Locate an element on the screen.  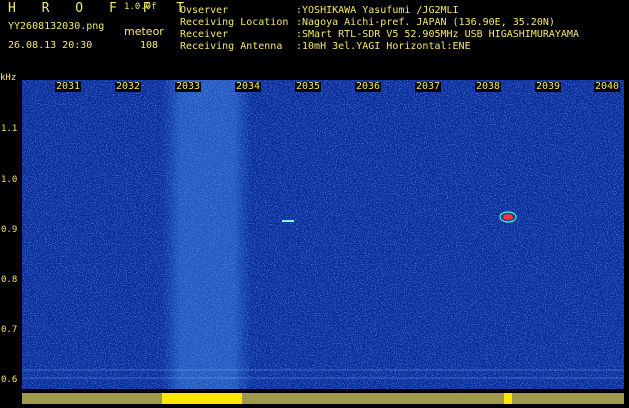
x-tick-2037: 2037 is located at coordinates (428, 86).